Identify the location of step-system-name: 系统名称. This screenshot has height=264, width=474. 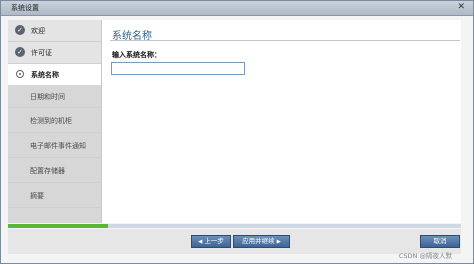
(54, 75).